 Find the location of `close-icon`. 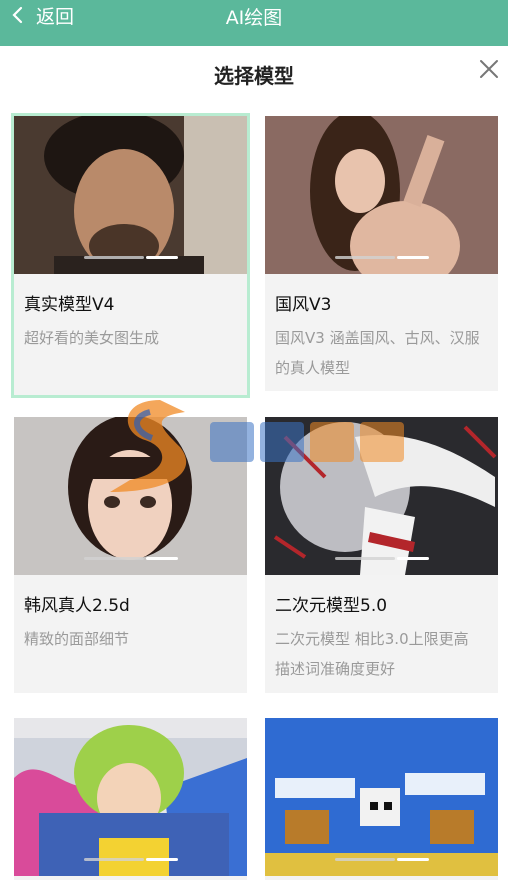

close-icon is located at coordinates (489, 69).